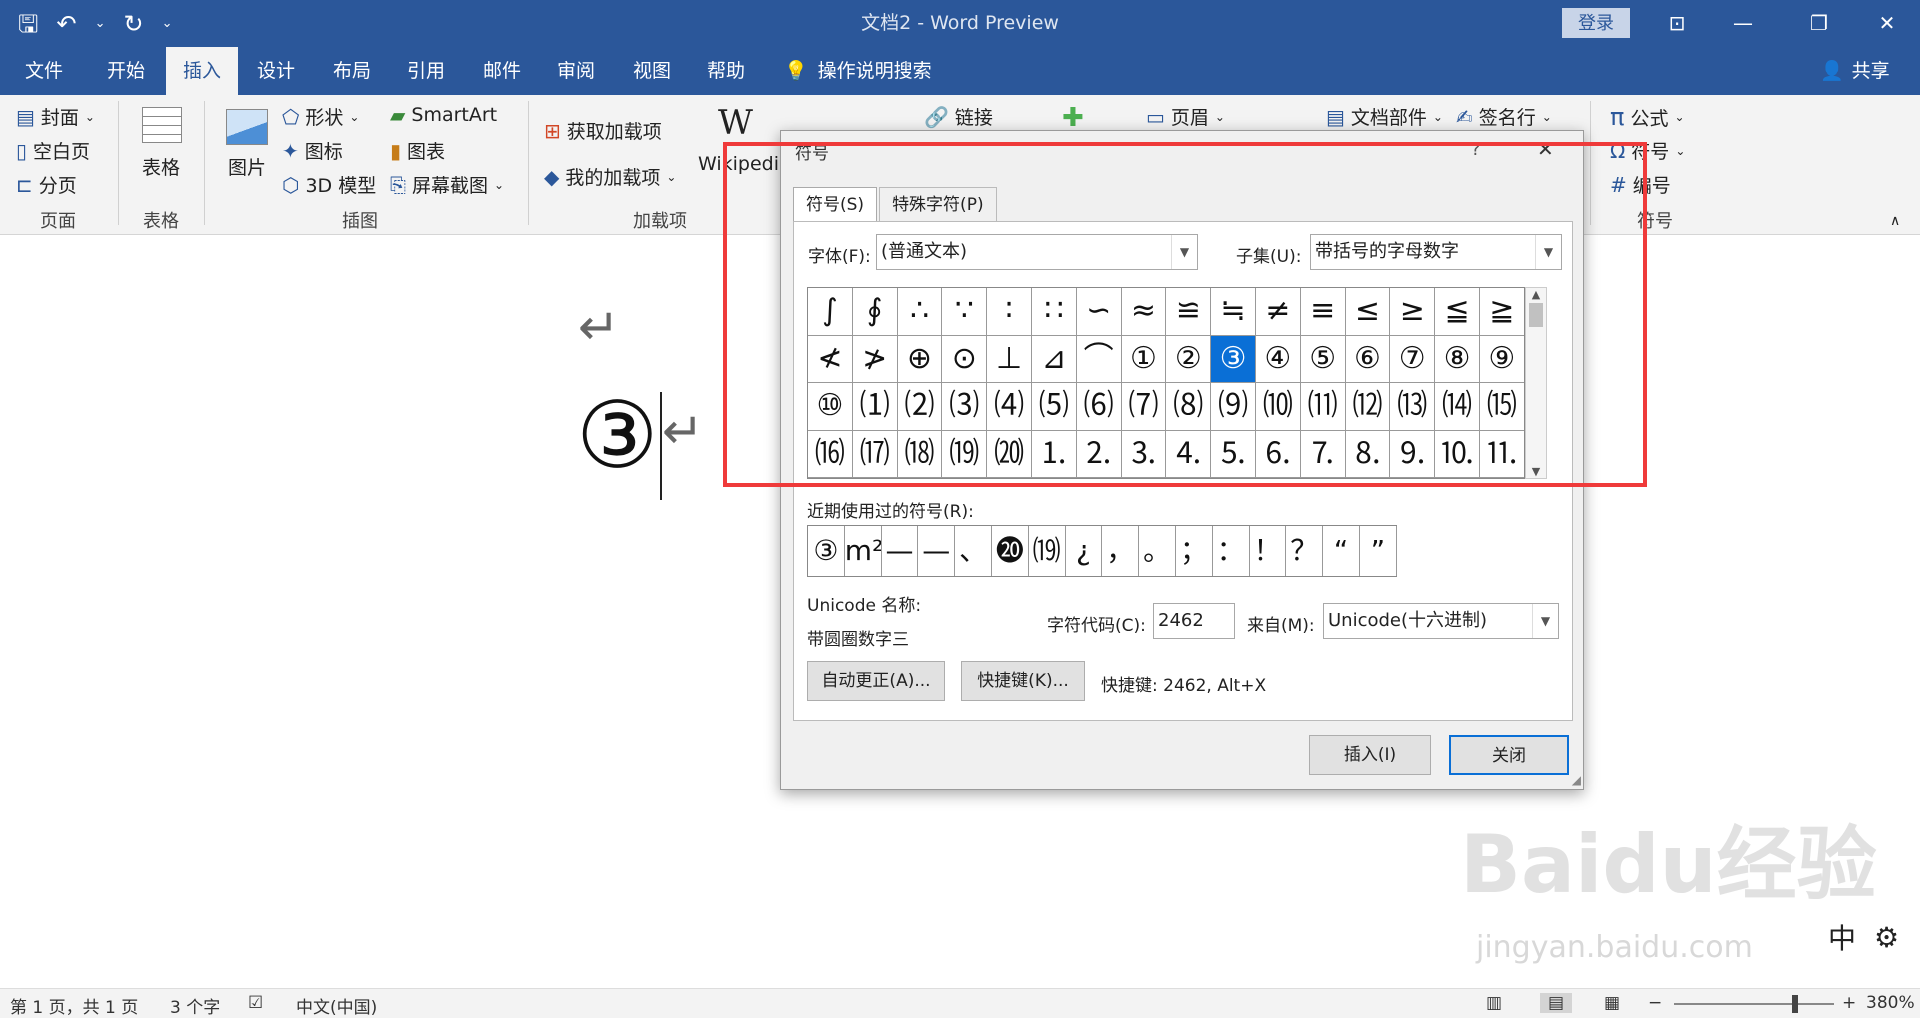  Describe the element at coordinates (1073, 118) in the screenshot. I see `comment-add-icon: ✚` at that location.